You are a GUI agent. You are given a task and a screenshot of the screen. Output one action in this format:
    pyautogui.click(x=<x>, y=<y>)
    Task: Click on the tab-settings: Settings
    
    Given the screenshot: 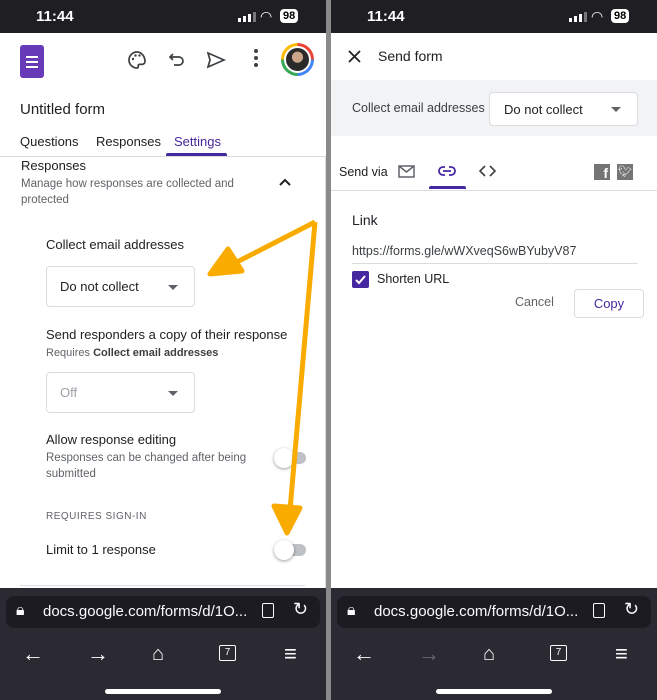 What is the action you would take?
    pyautogui.click(x=197, y=141)
    